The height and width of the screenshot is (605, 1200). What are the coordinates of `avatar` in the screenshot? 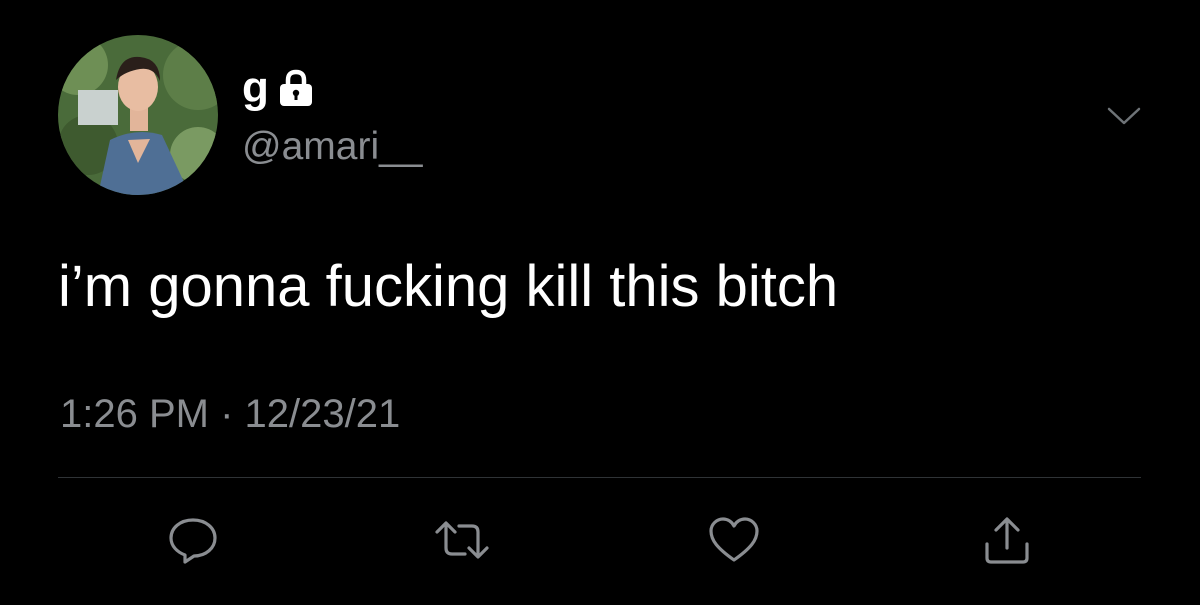 It's located at (138, 115).